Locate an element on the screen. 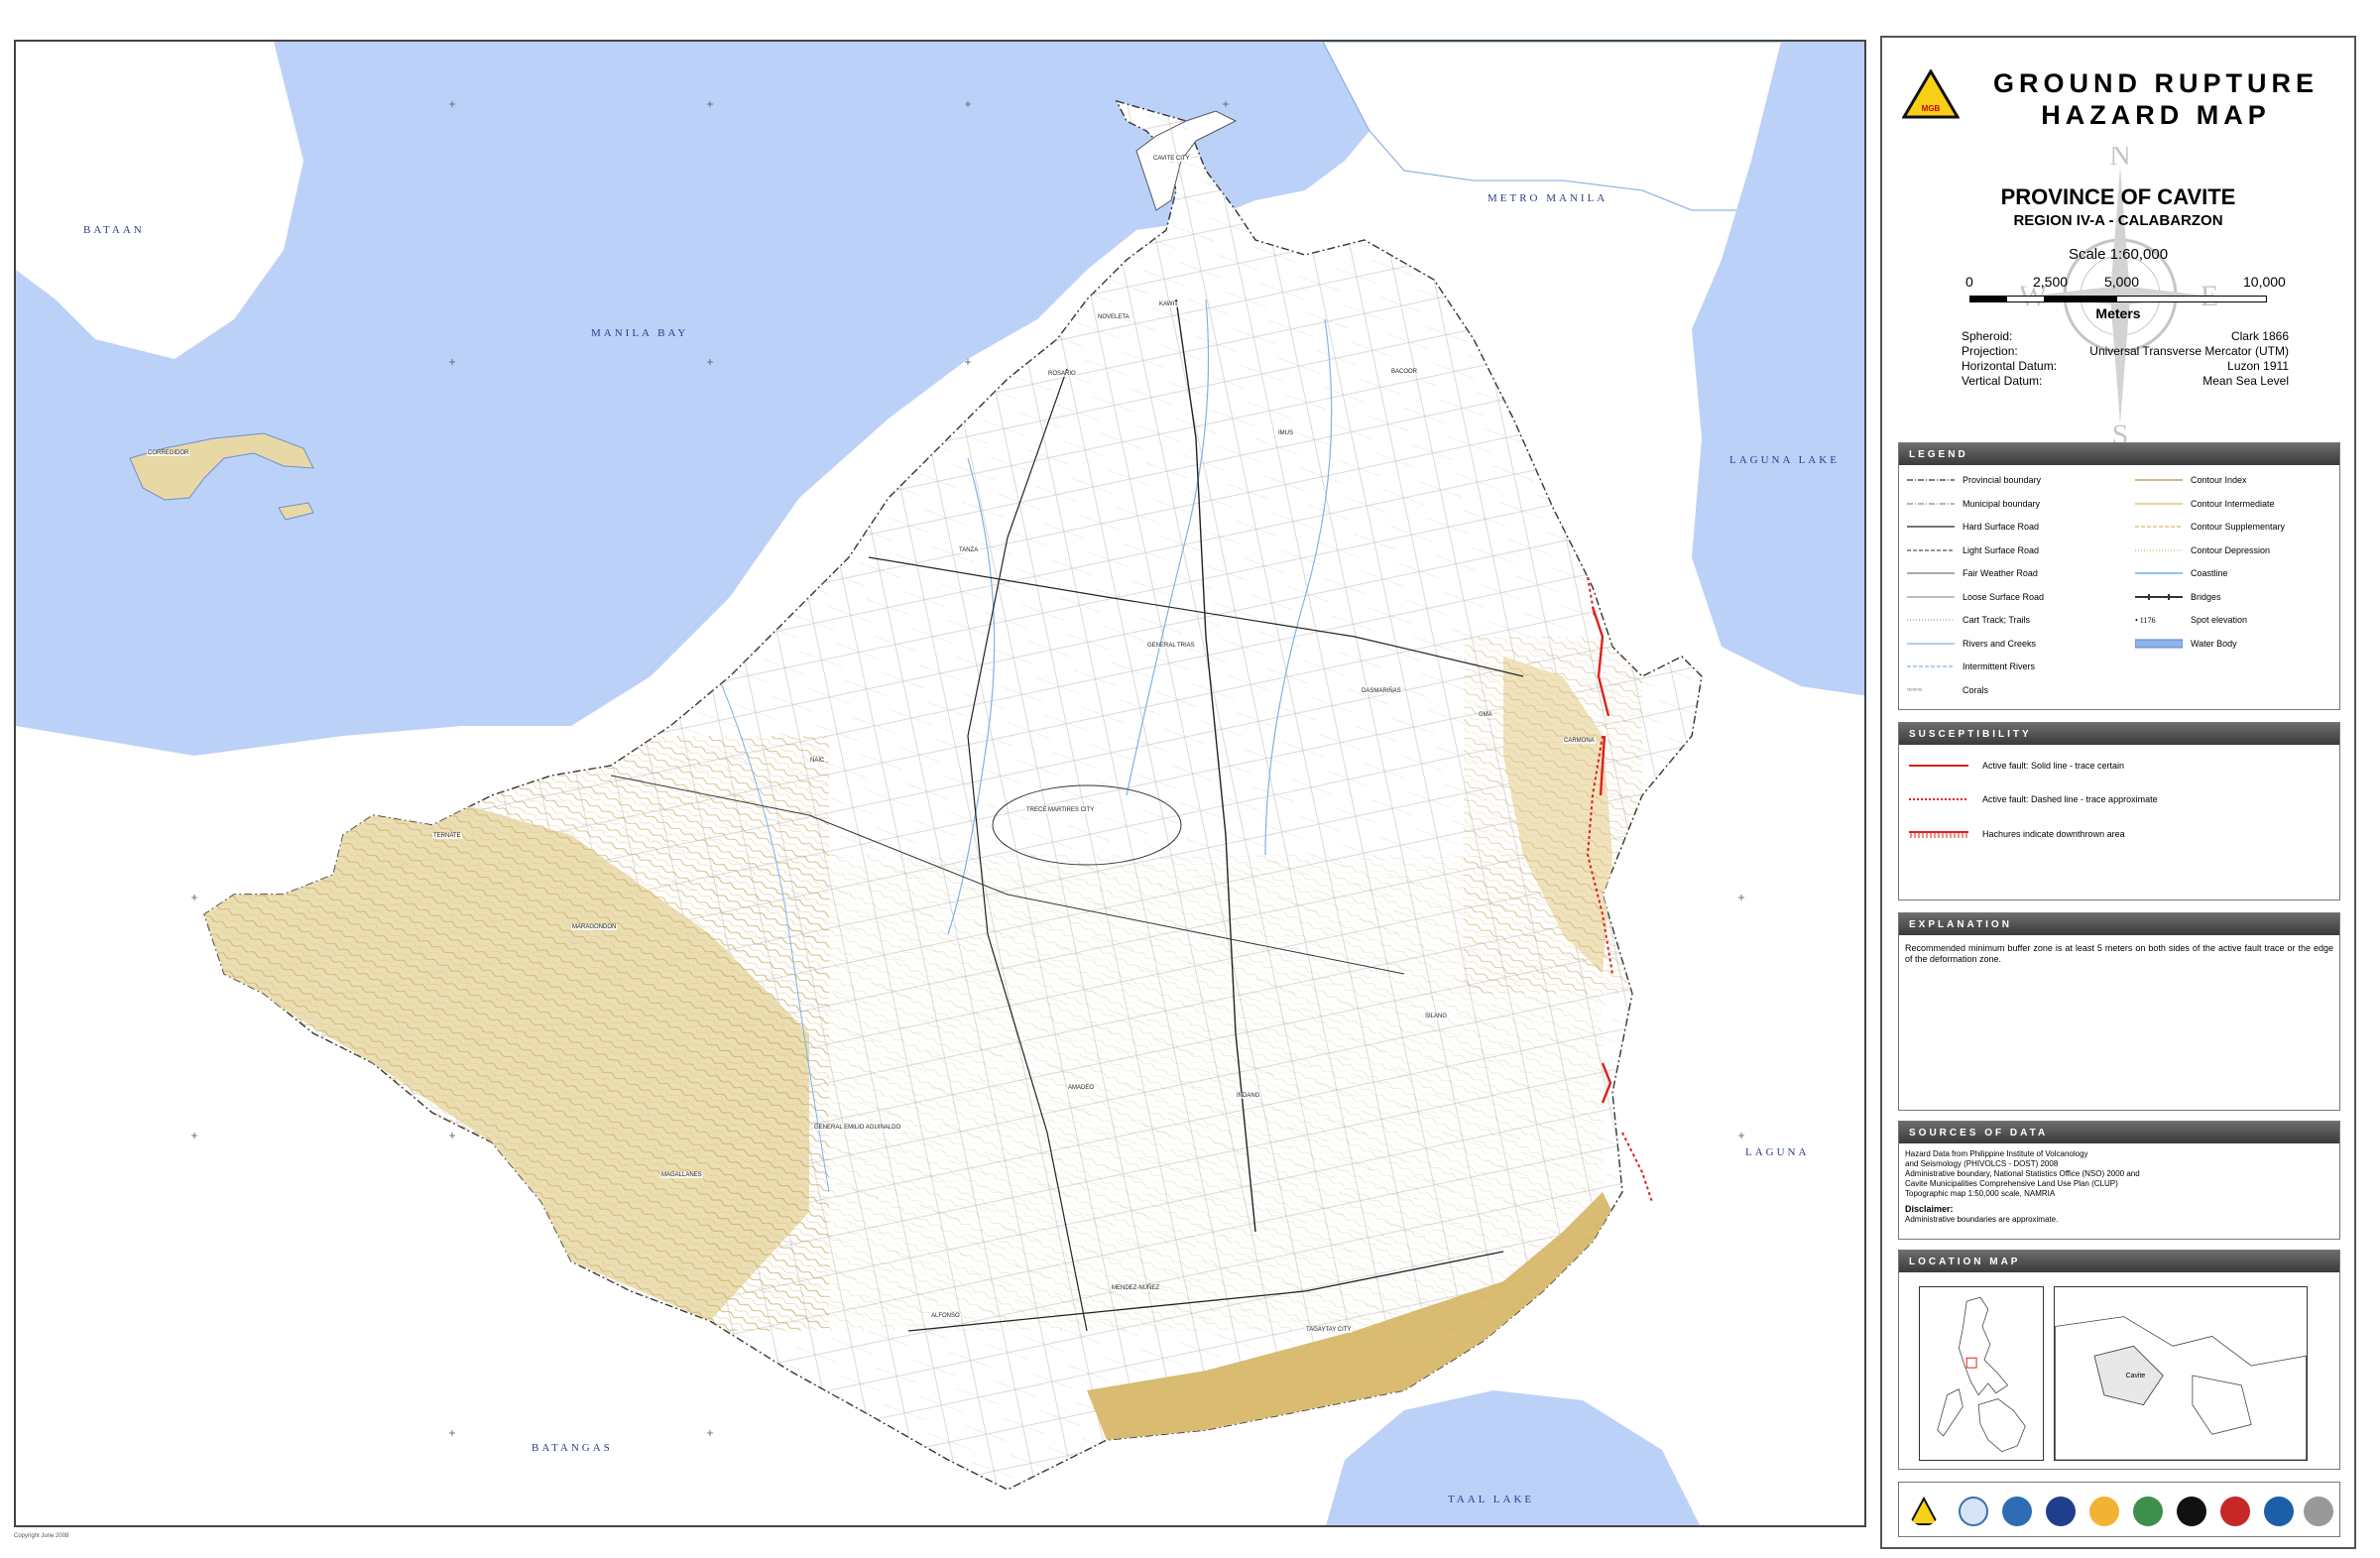  town-label: CARMONA is located at coordinates (1579, 741).